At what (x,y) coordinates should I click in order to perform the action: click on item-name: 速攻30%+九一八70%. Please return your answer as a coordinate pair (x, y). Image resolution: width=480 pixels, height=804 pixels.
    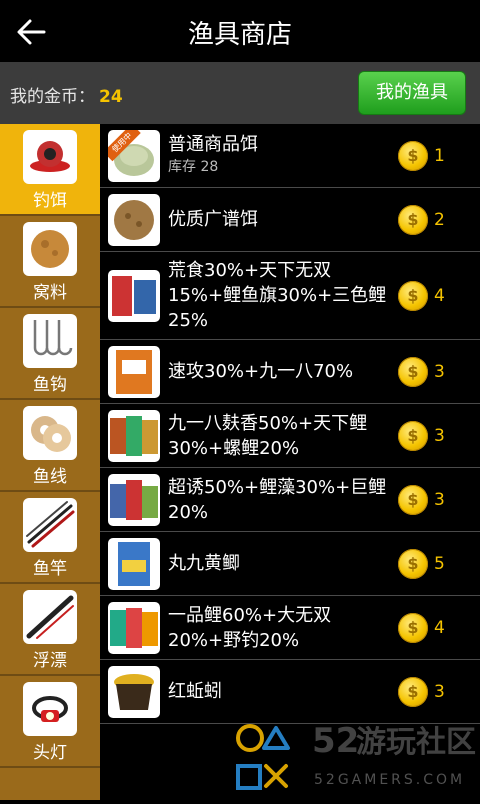
    Looking at the image, I should click on (261, 371).